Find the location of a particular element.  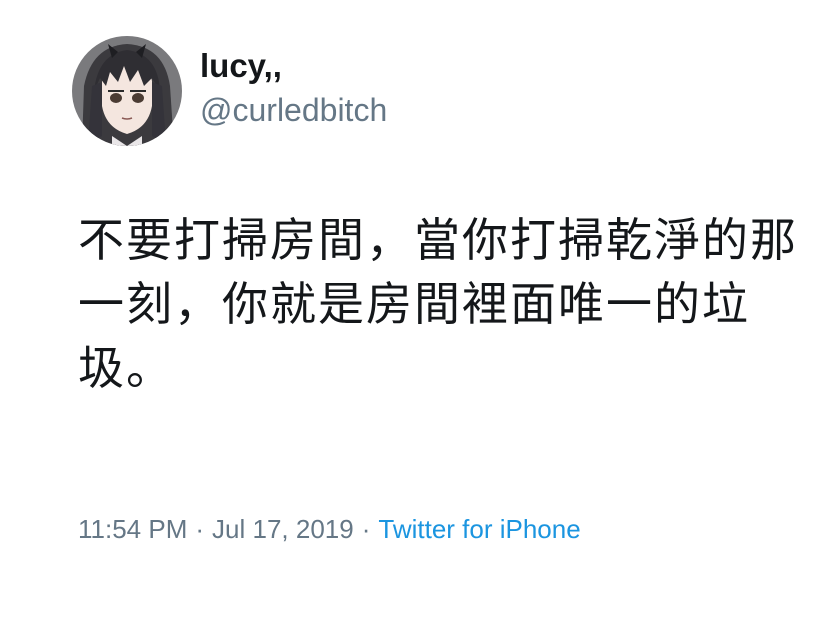

avatar is located at coordinates (127, 91).